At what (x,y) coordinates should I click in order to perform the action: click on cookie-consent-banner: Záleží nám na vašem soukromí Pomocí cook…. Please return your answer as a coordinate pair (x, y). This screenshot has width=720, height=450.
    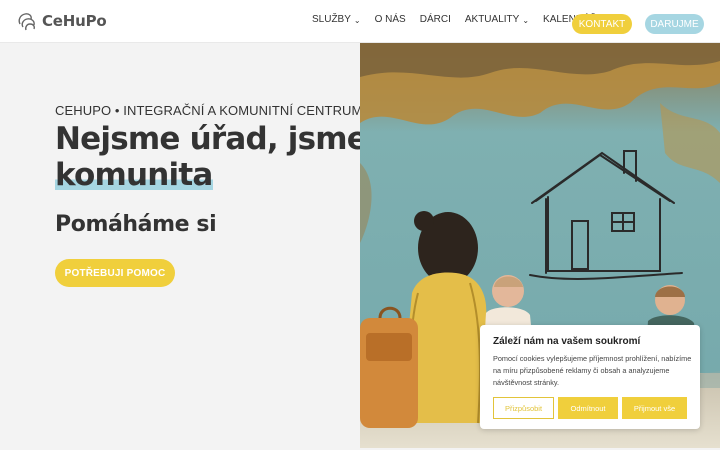
    Looking at the image, I should click on (590, 377).